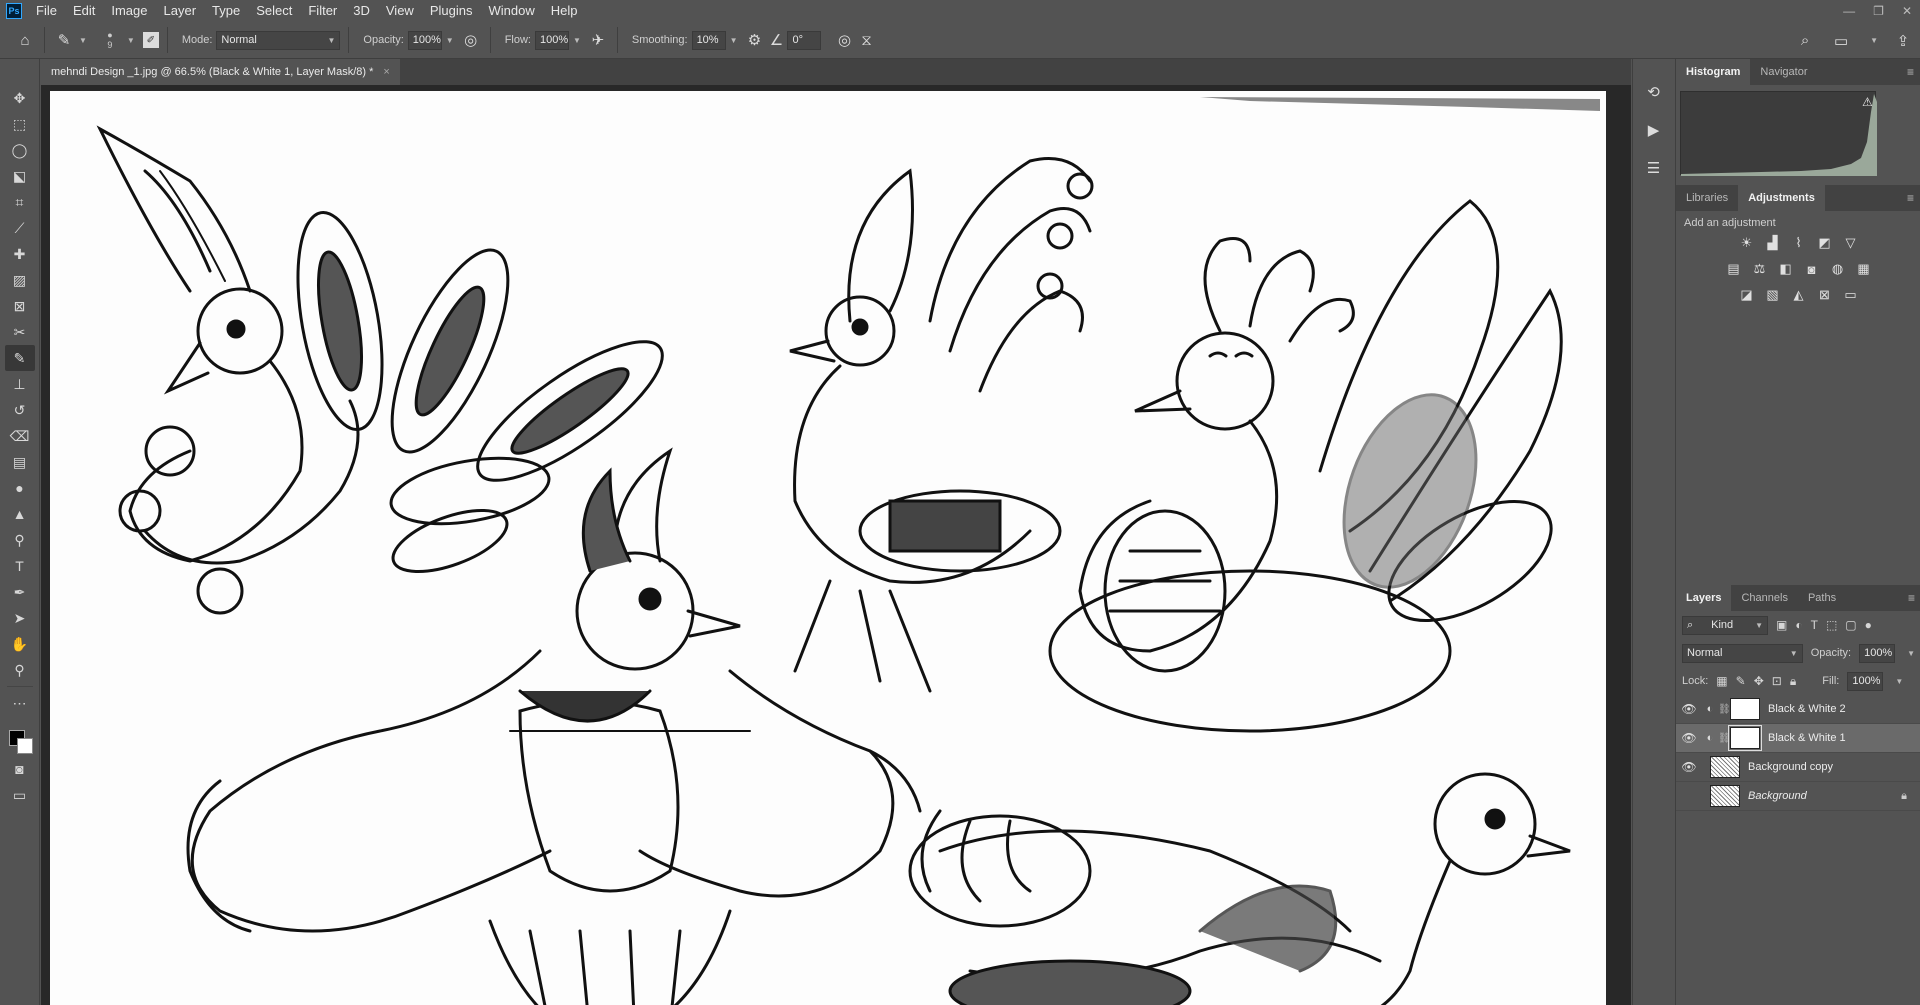  Describe the element at coordinates (20, 436) in the screenshot. I see `eraser-tool-icon: ⌫` at that location.